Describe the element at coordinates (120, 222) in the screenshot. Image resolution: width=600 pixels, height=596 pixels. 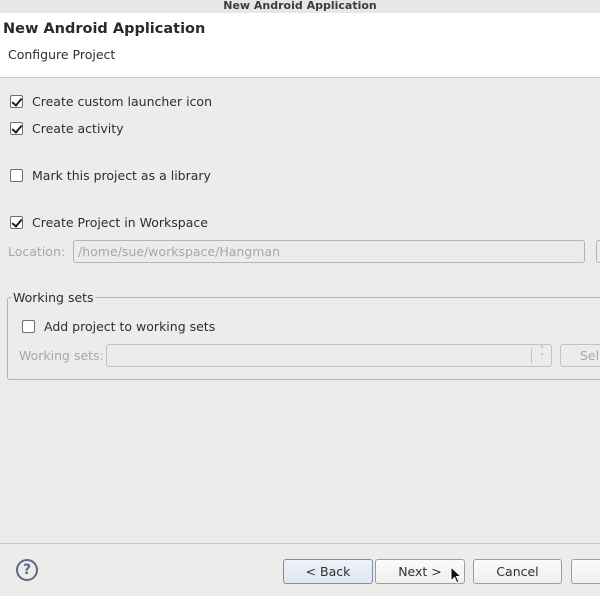
I see `checkbox-label: Create Project in Workspace` at that location.